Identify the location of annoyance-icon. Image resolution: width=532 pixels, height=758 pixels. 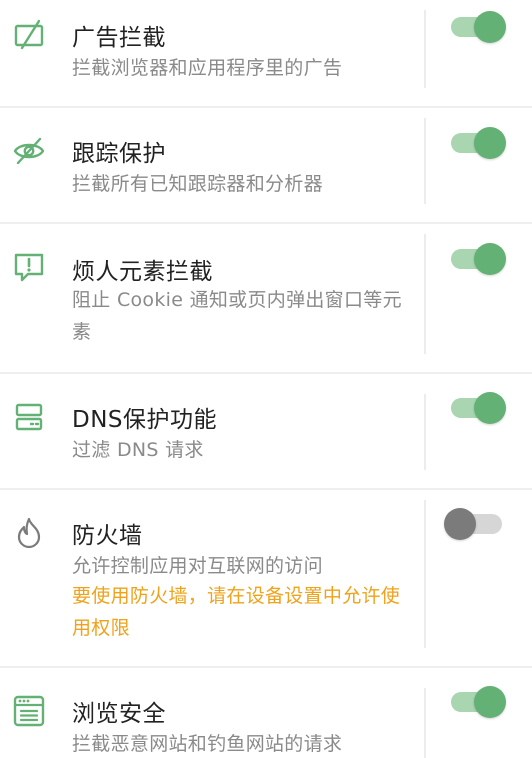
(29, 267).